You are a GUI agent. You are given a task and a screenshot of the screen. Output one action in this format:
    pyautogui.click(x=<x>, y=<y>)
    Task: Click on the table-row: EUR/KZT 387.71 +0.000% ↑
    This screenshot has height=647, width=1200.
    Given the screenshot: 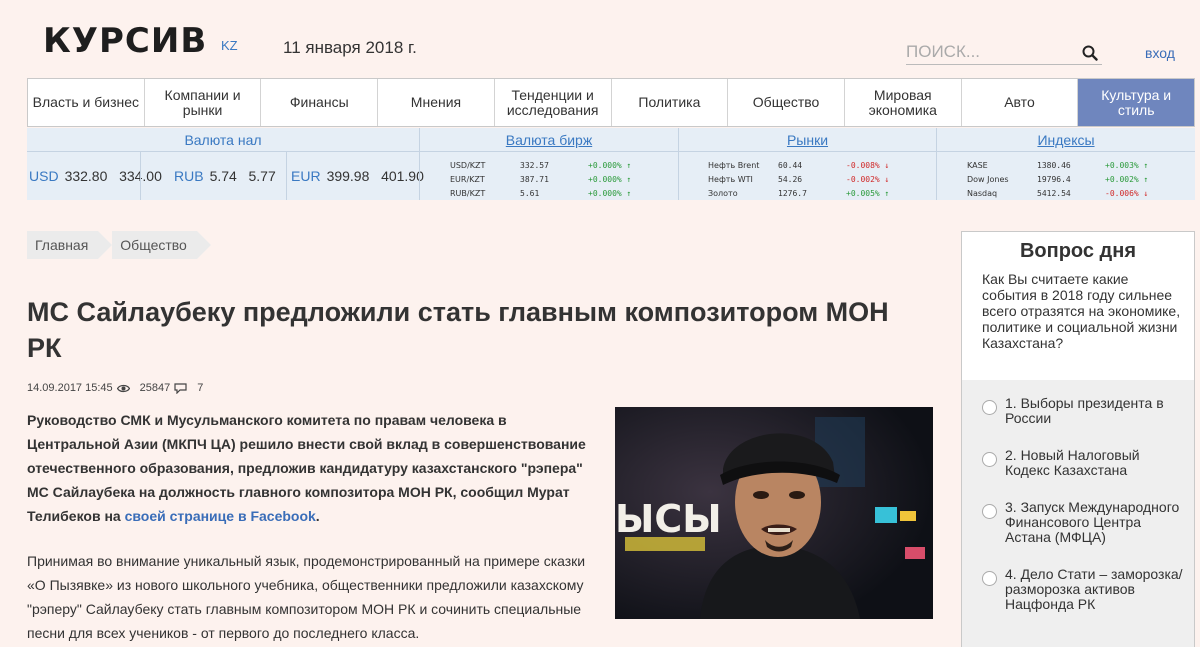 What is the action you would take?
    pyautogui.click(x=540, y=180)
    